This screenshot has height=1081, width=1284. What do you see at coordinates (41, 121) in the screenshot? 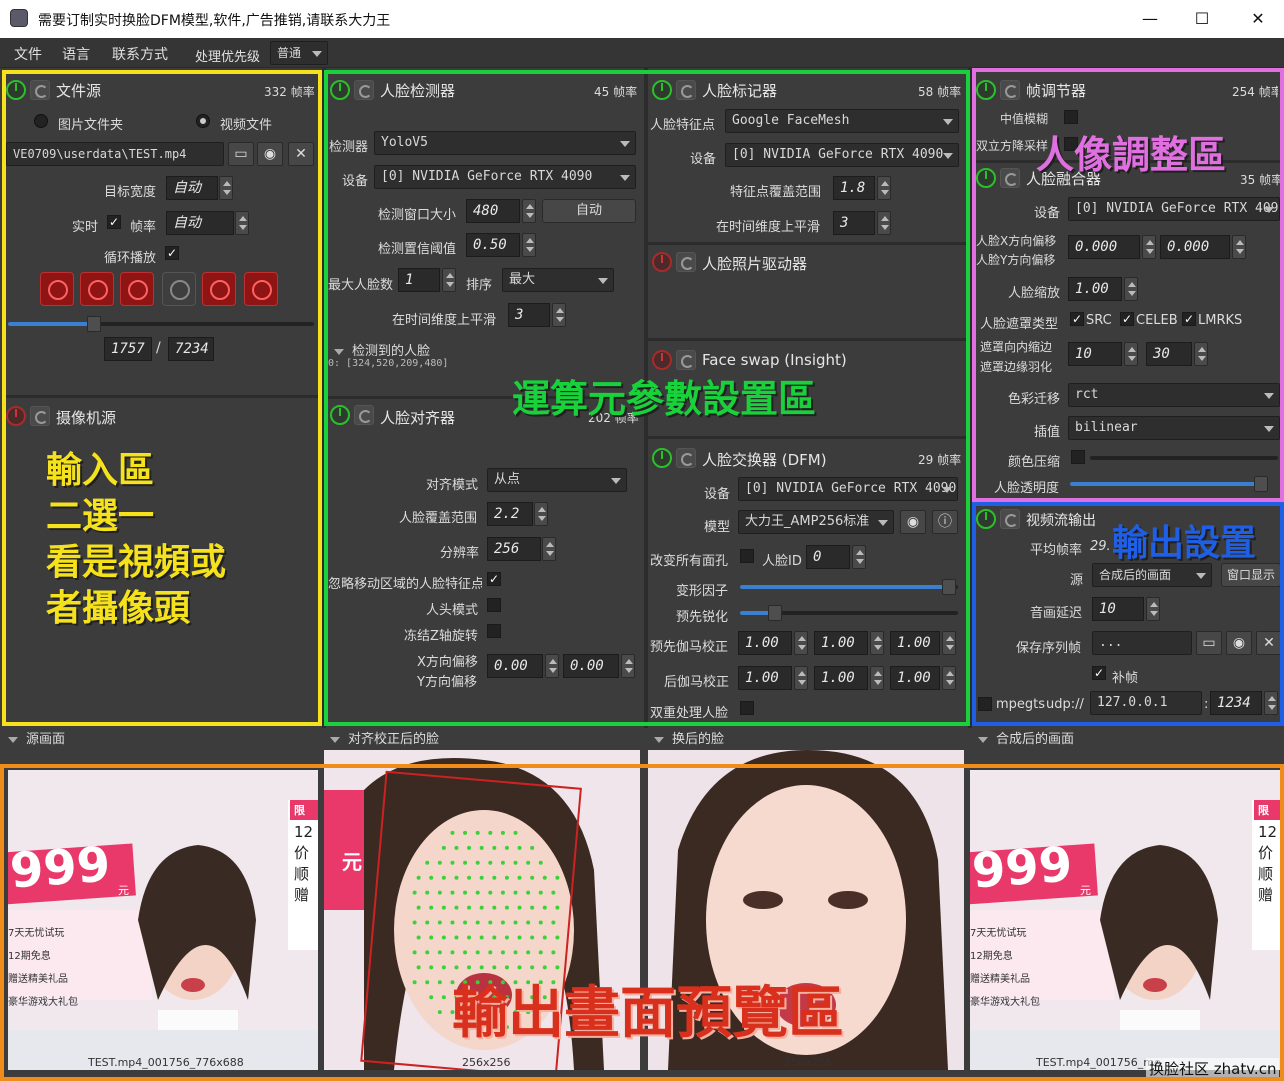
I see `image-folder-radio` at bounding box center [41, 121].